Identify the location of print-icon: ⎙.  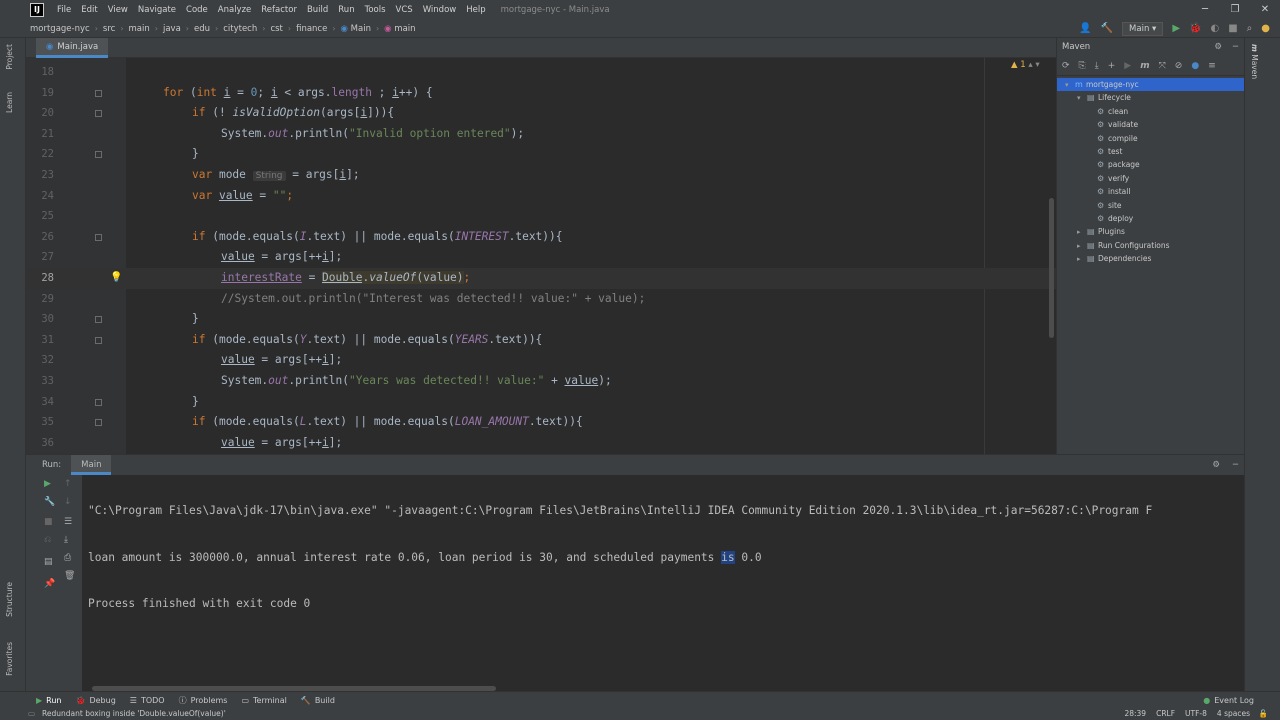
(67, 558).